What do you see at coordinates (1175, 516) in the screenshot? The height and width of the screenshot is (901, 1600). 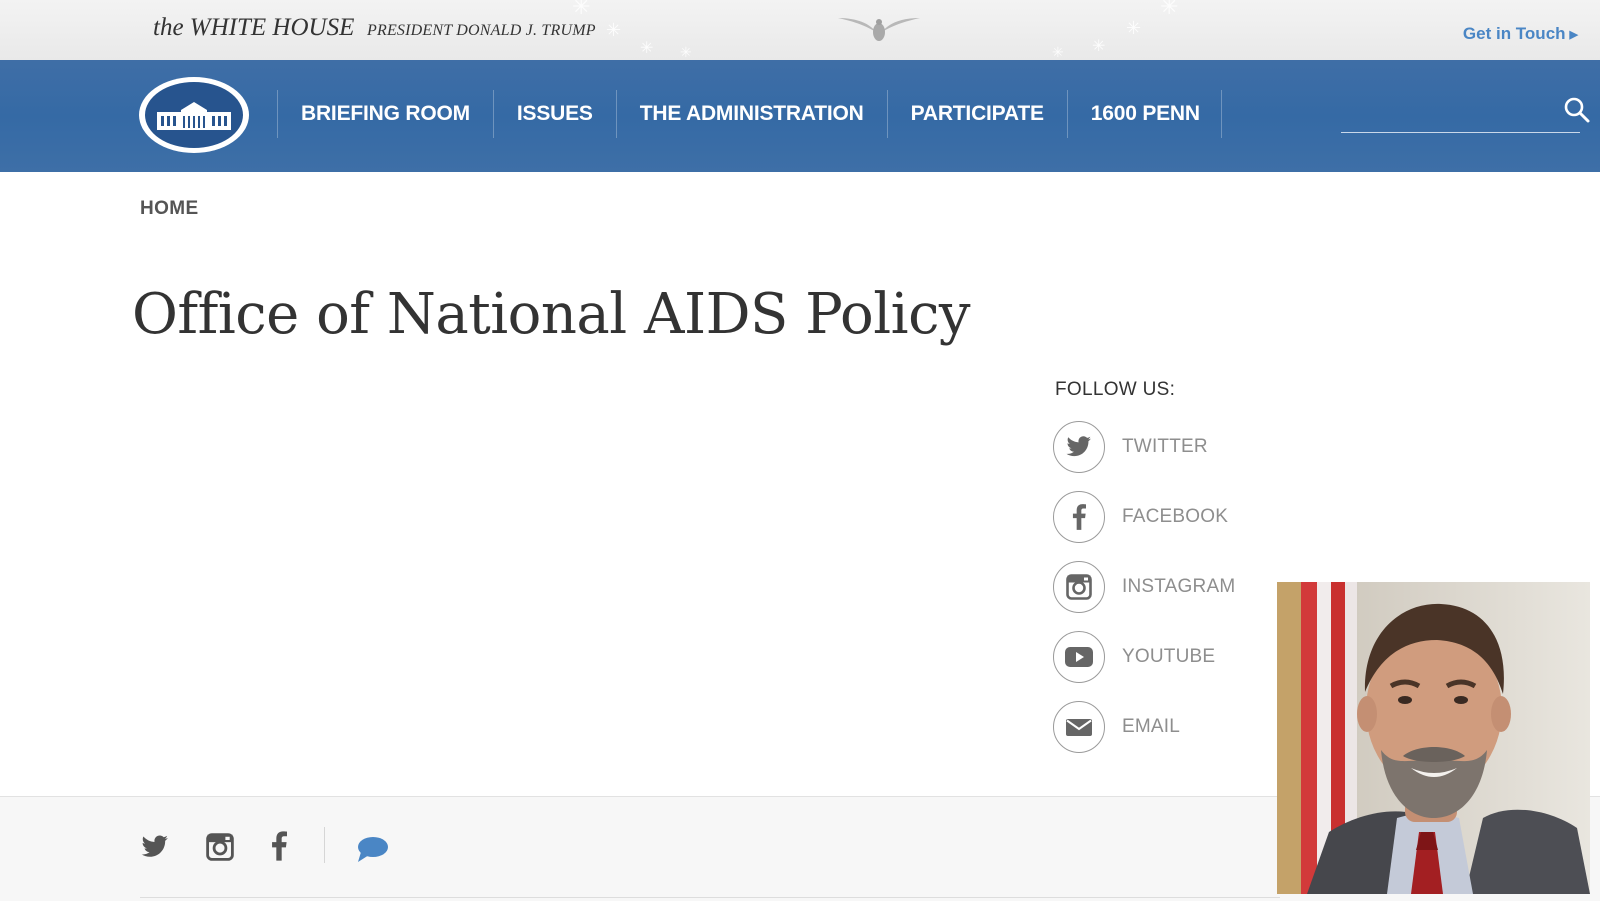 I see `facebook-label: FACEBOOK` at bounding box center [1175, 516].